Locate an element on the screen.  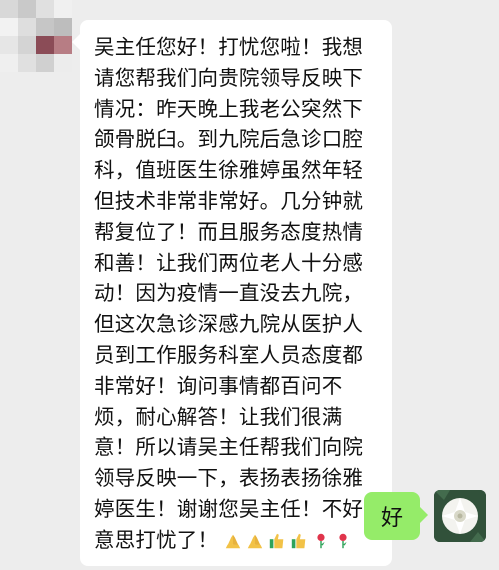
flower-avatar-icon is located at coordinates (460, 516).